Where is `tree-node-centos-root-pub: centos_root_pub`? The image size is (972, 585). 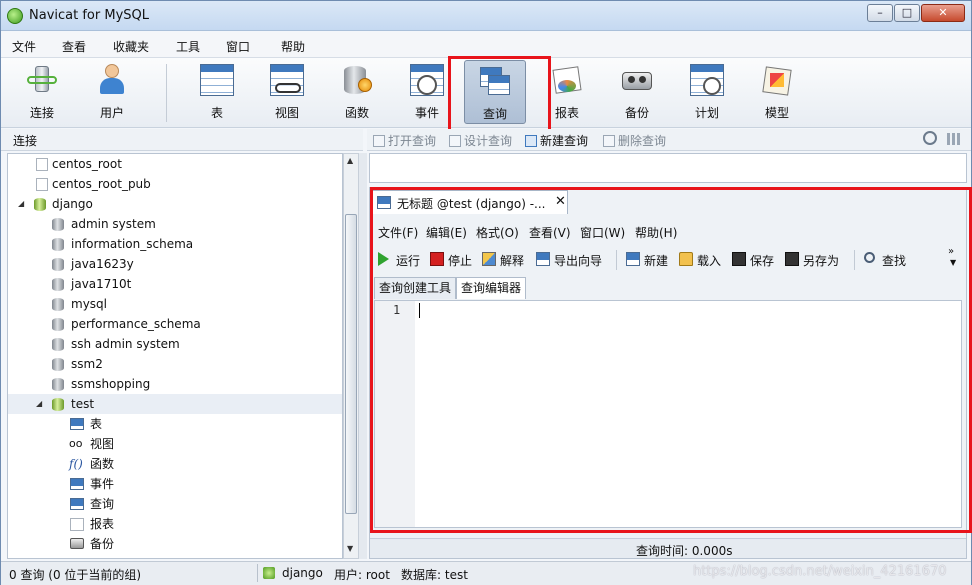
tree-node-centos-root-pub: centos_root_pub is located at coordinates (175, 184).